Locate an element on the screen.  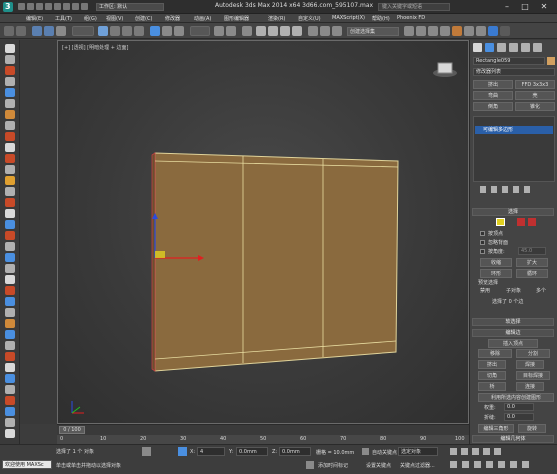
tool-30-icon is located at coordinates (10, 367).